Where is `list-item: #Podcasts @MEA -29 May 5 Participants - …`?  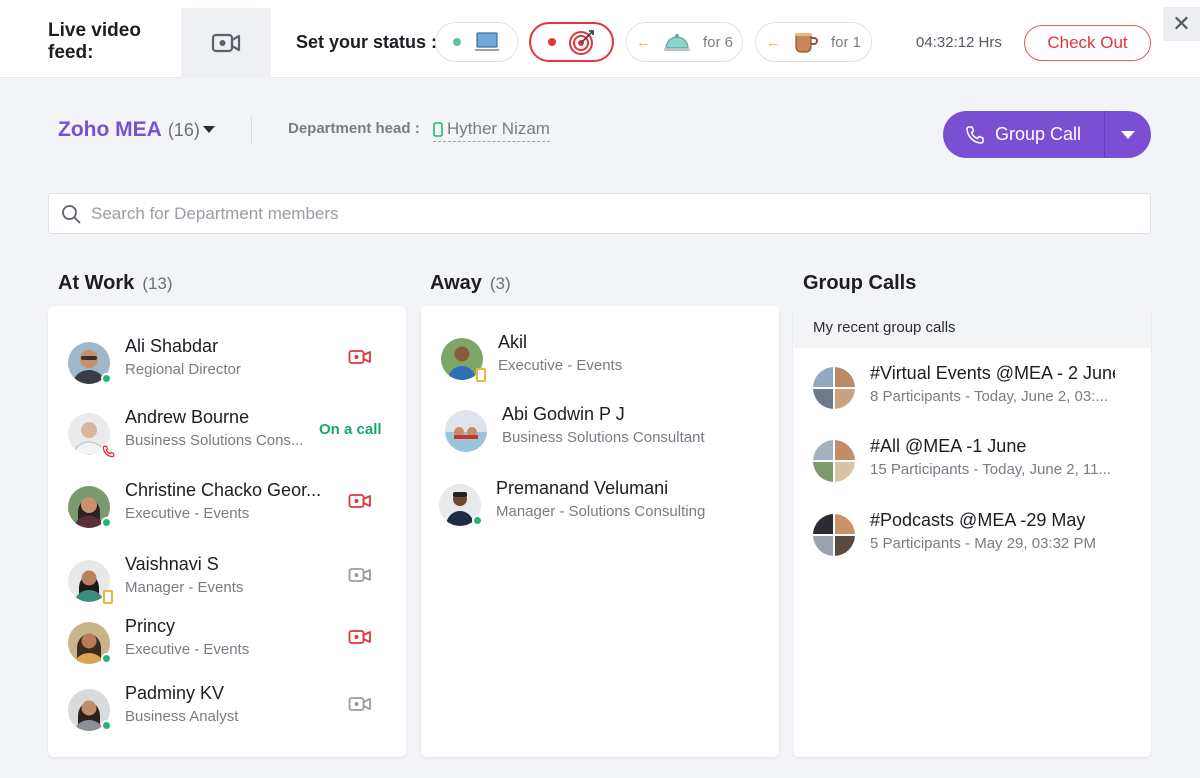 list-item: #Podcasts @MEA -29 May 5 Participants - … is located at coordinates (972, 535).